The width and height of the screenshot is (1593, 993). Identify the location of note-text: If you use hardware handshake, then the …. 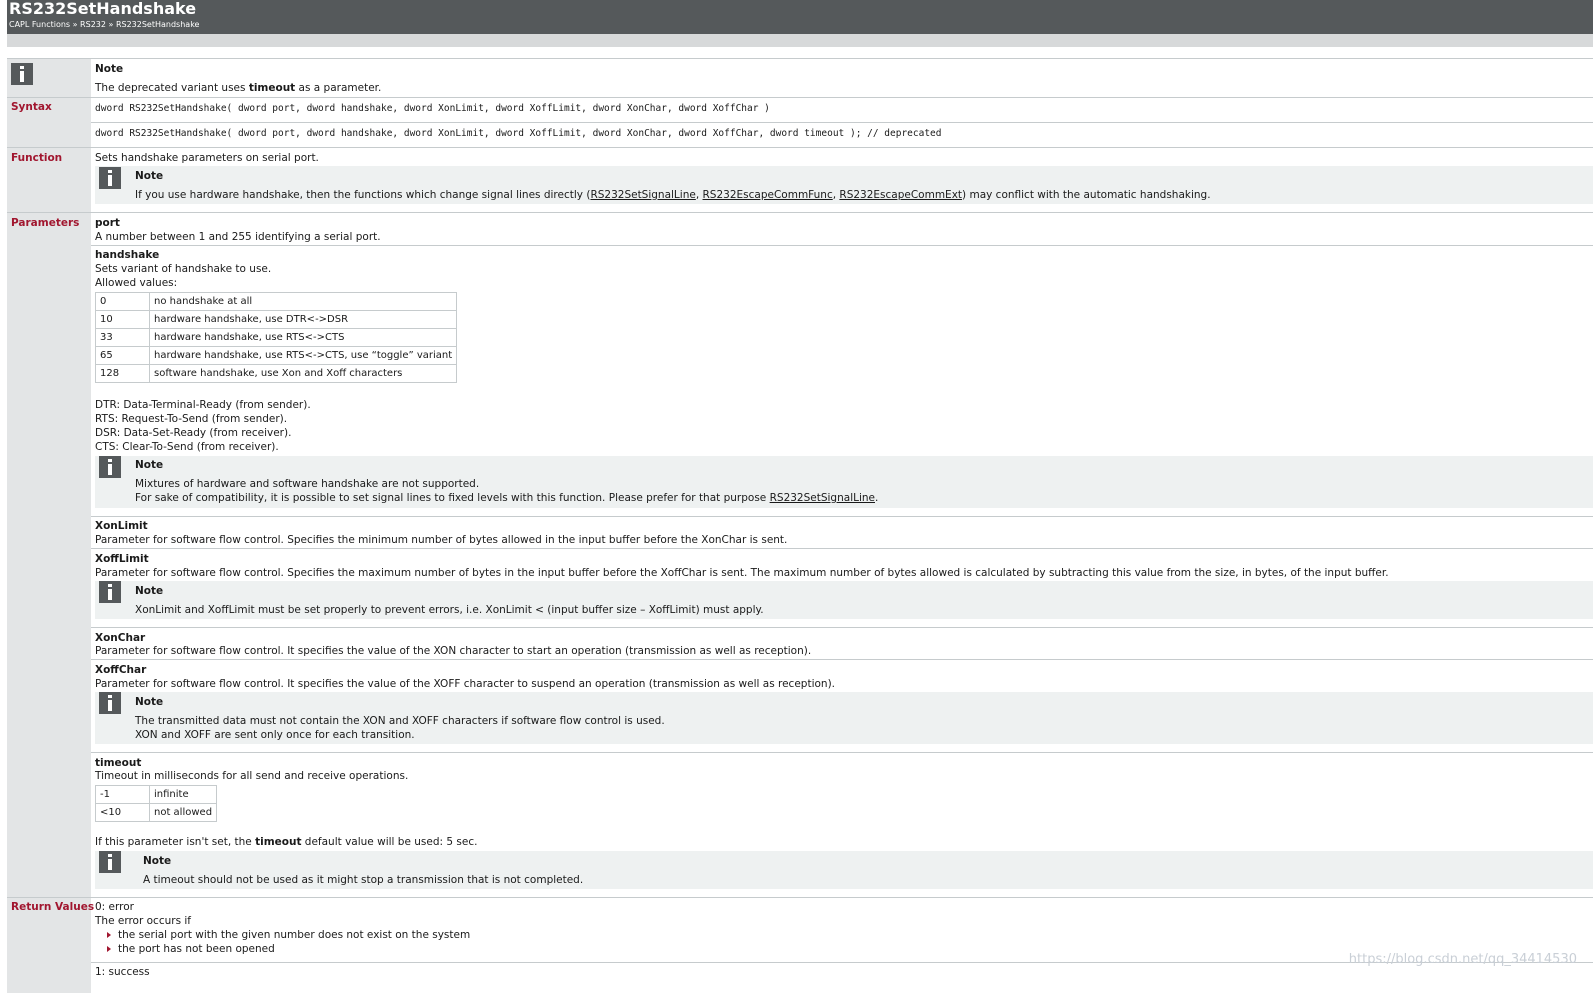
(673, 195).